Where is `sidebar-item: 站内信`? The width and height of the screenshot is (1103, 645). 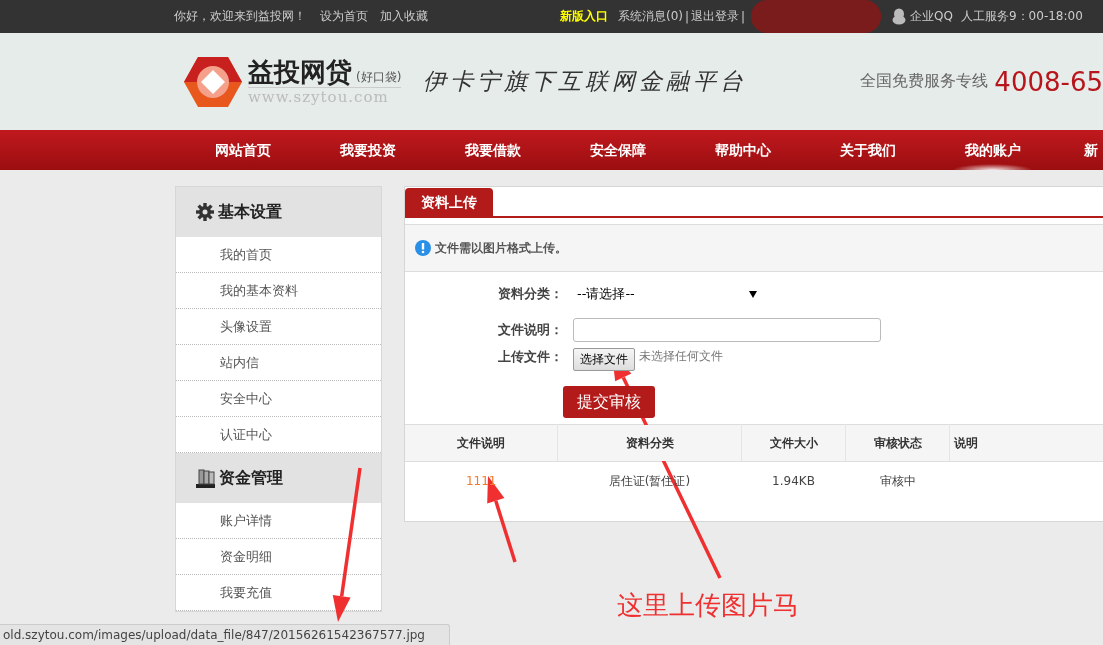 sidebar-item: 站内信 is located at coordinates (278, 363).